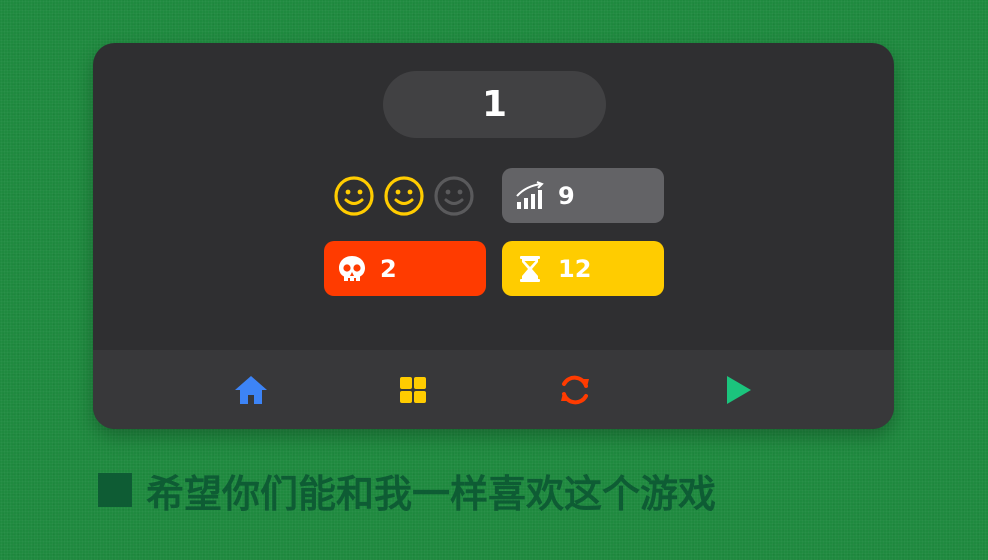 Image resolution: width=988 pixels, height=560 pixels. I want to click on progress-stat: 9, so click(583, 195).